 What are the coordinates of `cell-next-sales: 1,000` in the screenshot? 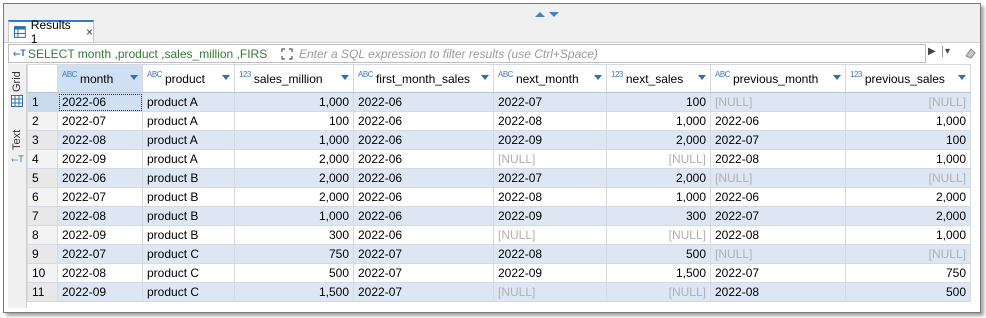 It's located at (658, 121).